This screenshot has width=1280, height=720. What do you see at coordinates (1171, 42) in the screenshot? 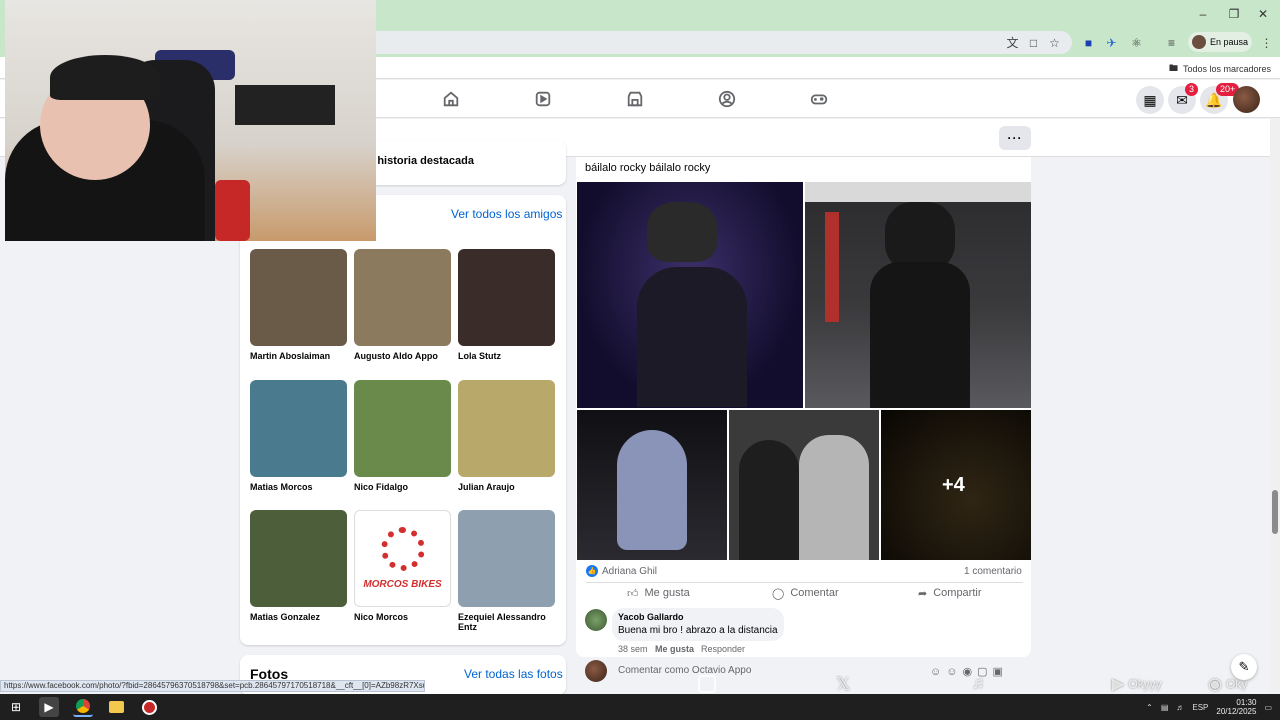
I see `media-control-icon: ≡` at bounding box center [1171, 42].